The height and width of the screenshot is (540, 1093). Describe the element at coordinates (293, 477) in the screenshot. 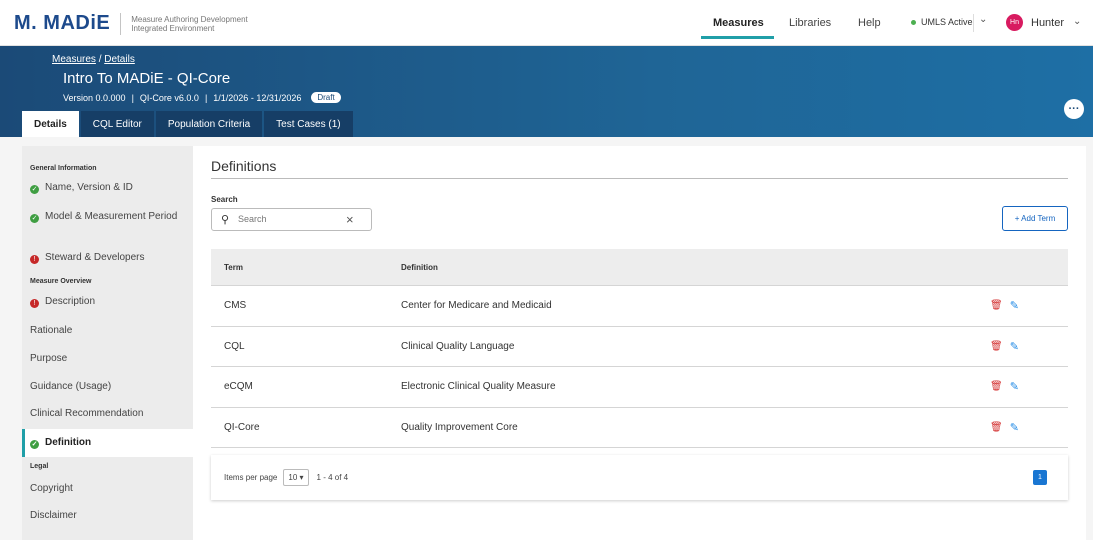

I see `items-per-page-value: 10` at that location.